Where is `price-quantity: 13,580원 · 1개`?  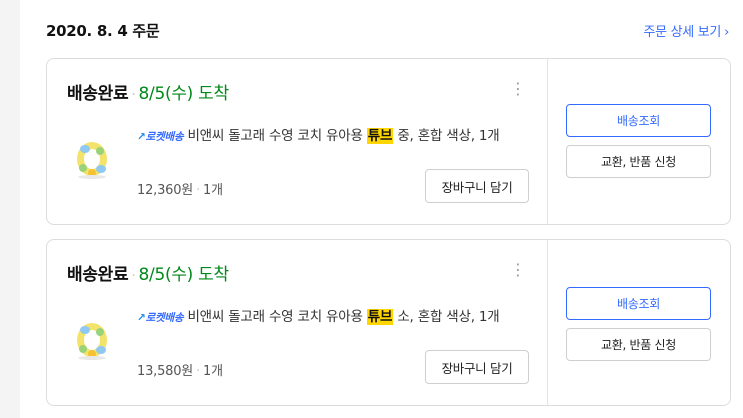 price-quantity: 13,580원 · 1개 is located at coordinates (180, 369).